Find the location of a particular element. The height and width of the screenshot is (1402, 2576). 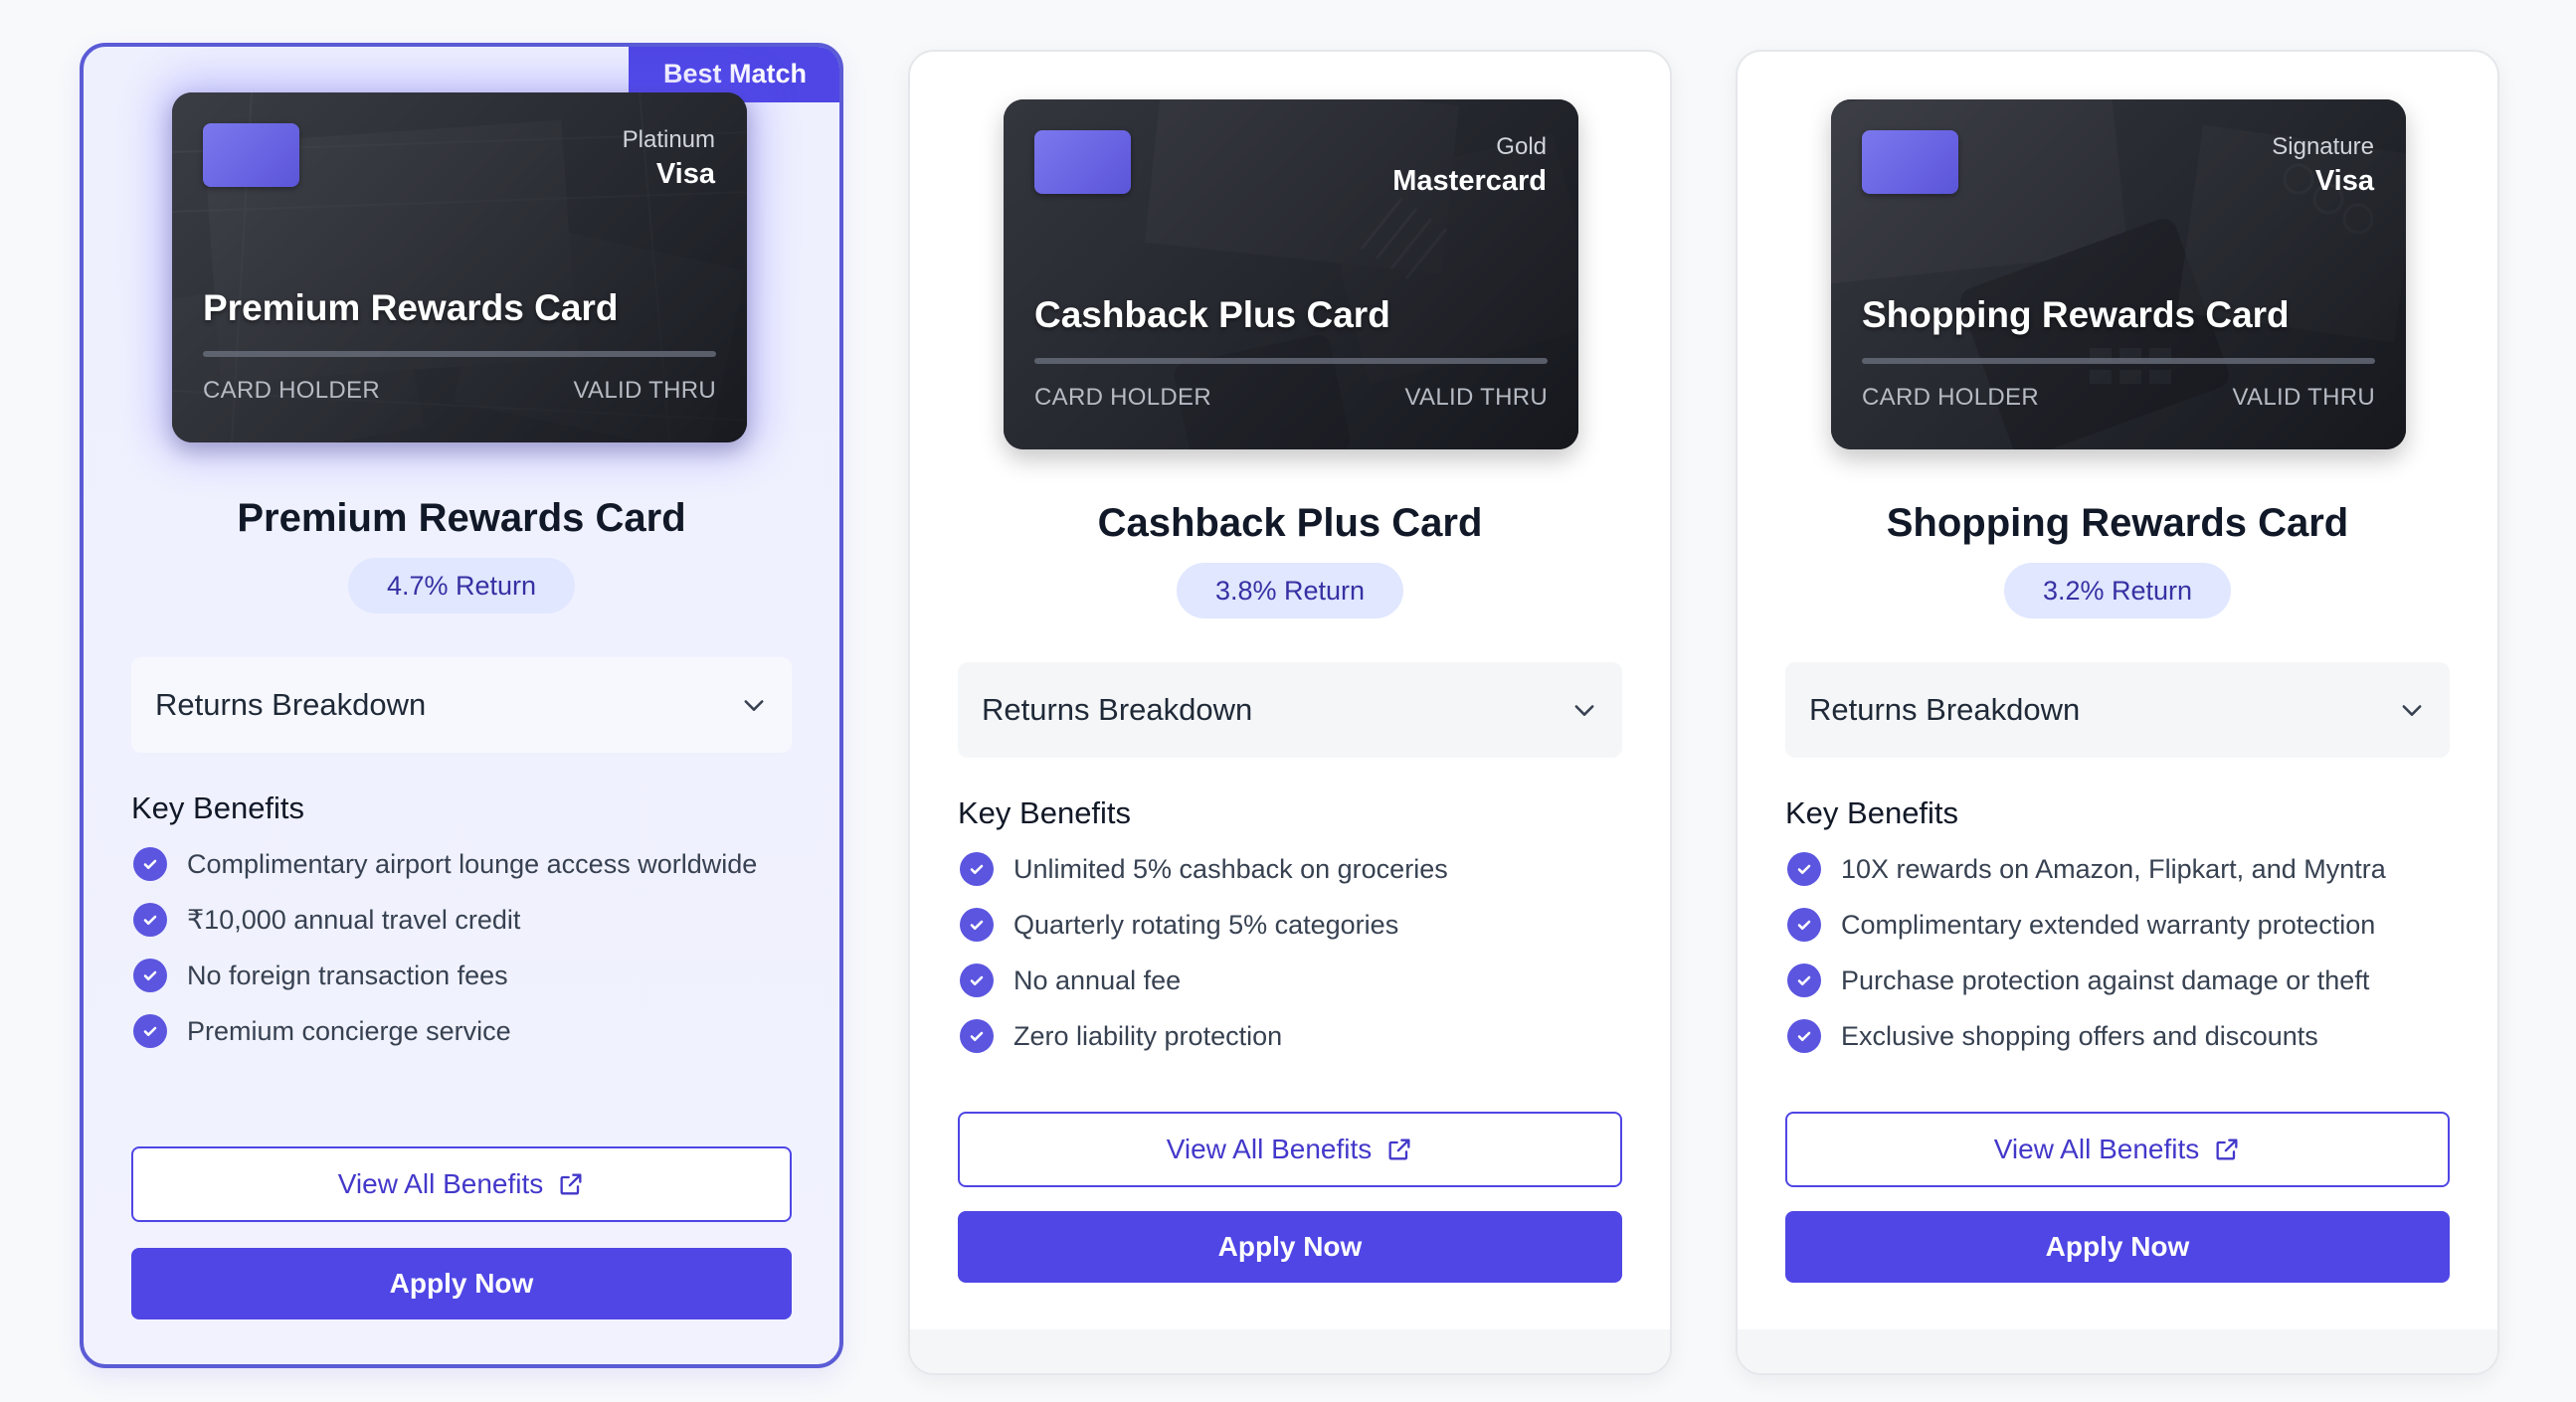

benefit-text: No foreign transaction fees is located at coordinates (347, 975).